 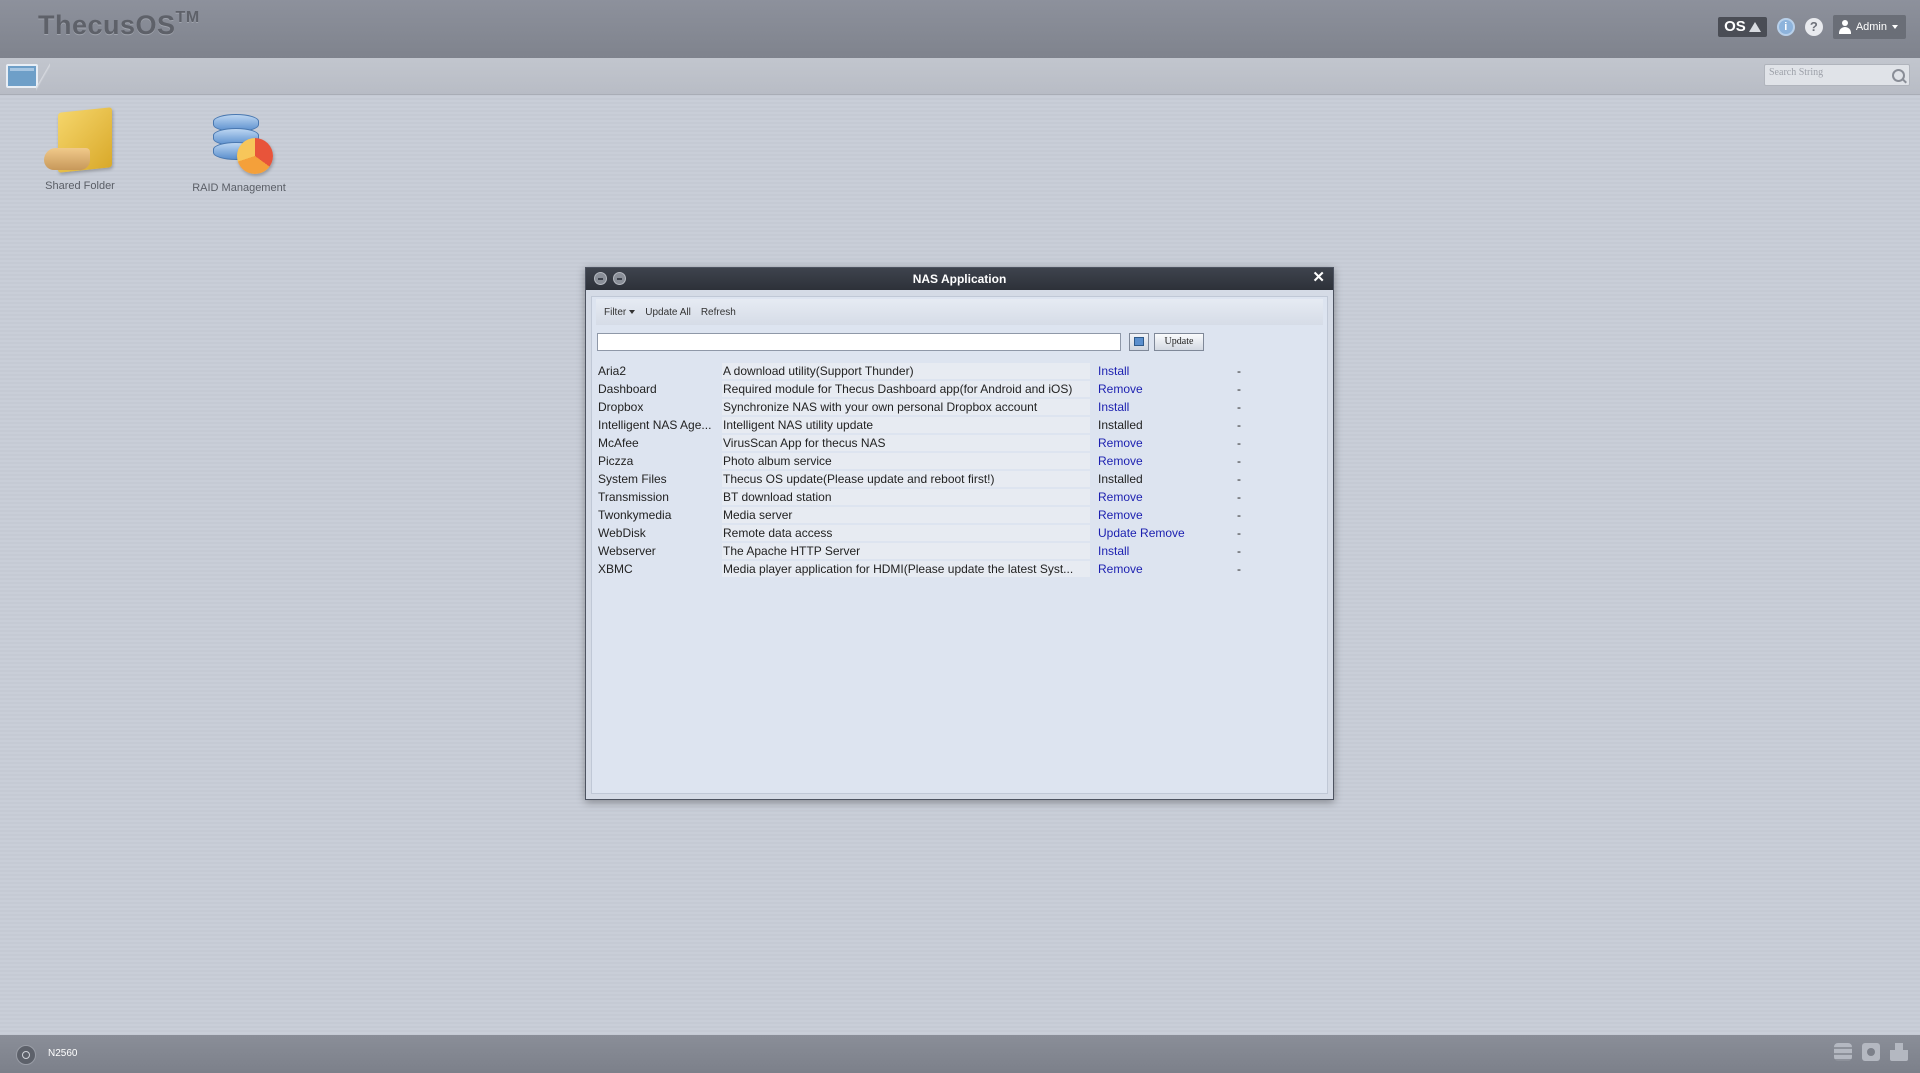 I want to click on toolbar-divider, so click(x=43, y=76).